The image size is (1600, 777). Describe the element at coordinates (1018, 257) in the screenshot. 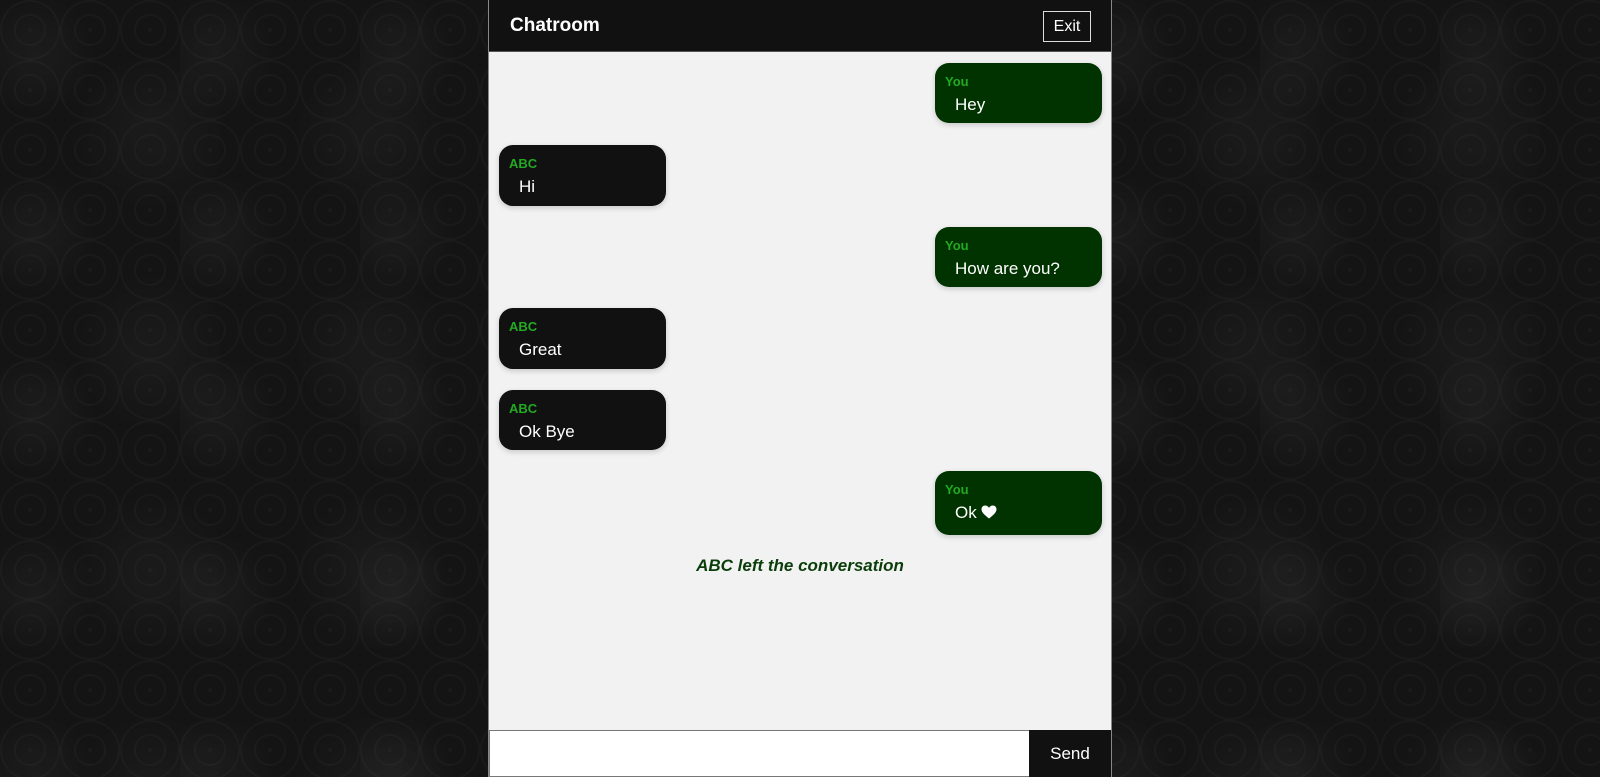

I see `message-bubble-outgoing: You How are you?` at that location.